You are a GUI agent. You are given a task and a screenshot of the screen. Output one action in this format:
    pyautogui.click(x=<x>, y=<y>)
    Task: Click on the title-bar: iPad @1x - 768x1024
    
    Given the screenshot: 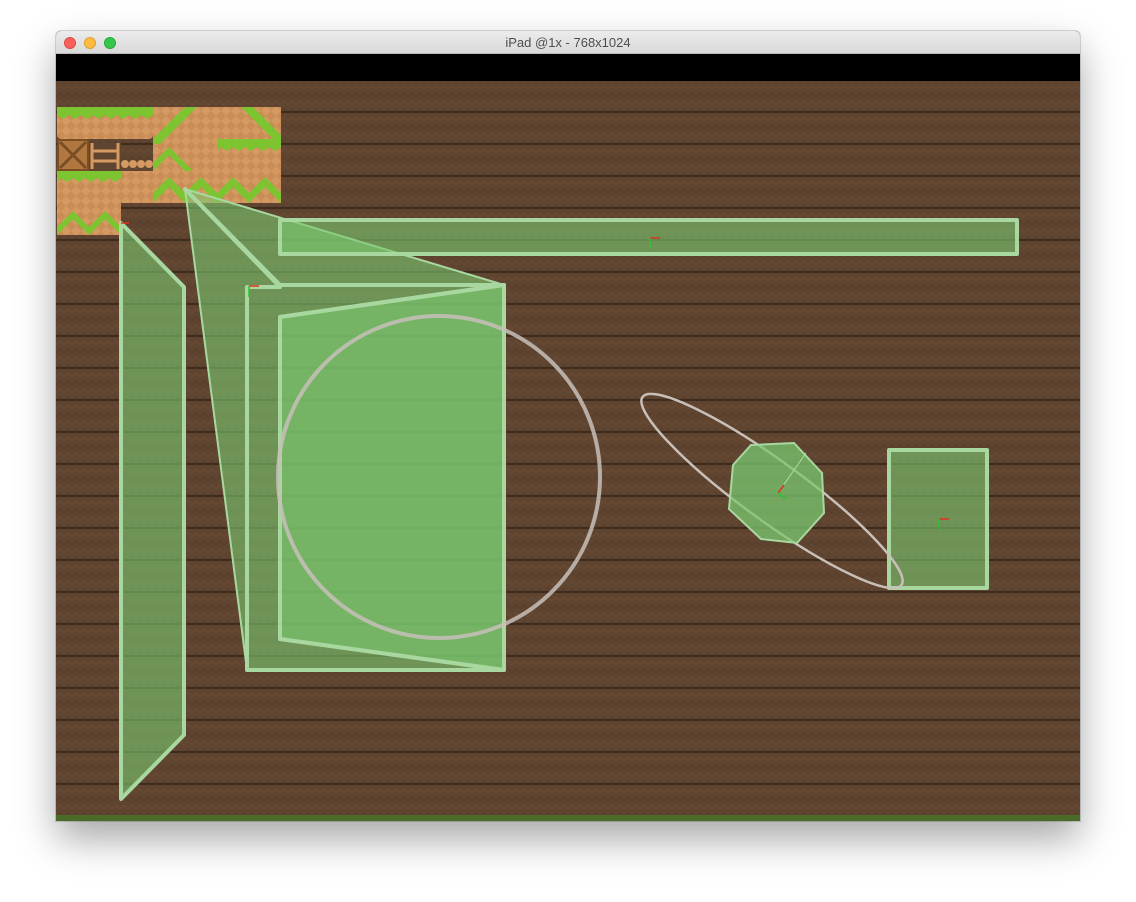 What is the action you would take?
    pyautogui.click(x=568, y=42)
    